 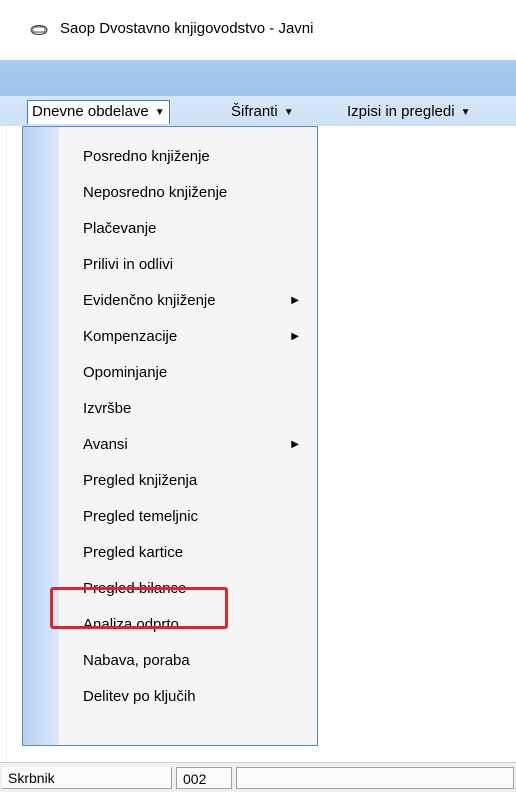 I want to click on menu-label: Šifranti, so click(x=254, y=111).